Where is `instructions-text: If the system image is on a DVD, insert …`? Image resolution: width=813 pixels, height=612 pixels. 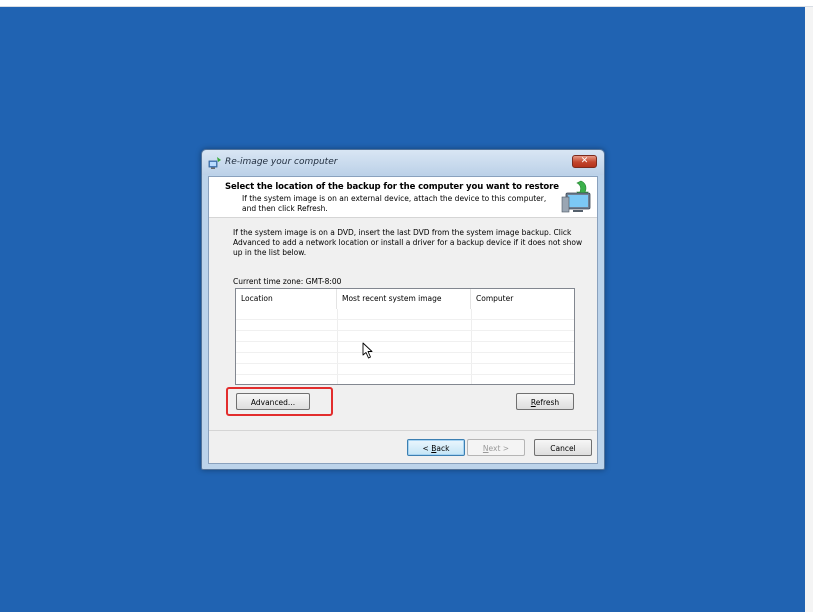 instructions-text: If the system image is on a DVD, insert … is located at coordinates (408, 242).